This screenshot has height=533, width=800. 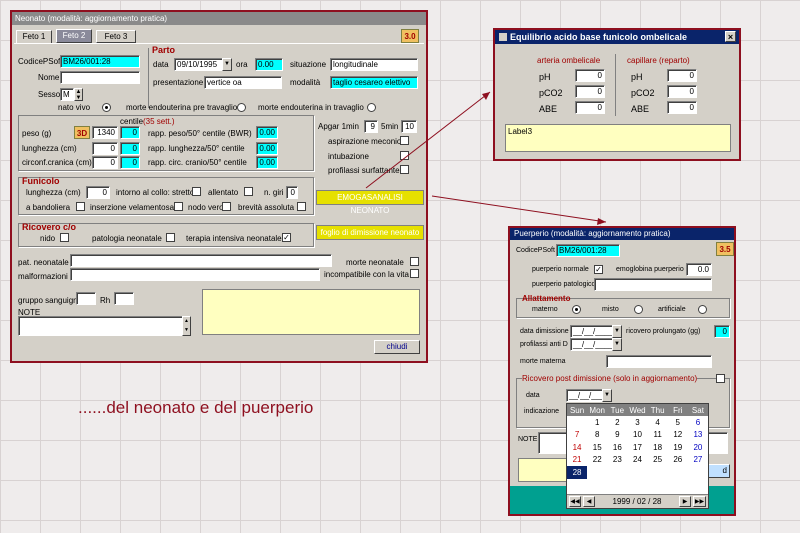 I want to click on pat-neonatale-field, so click(x=201, y=260).